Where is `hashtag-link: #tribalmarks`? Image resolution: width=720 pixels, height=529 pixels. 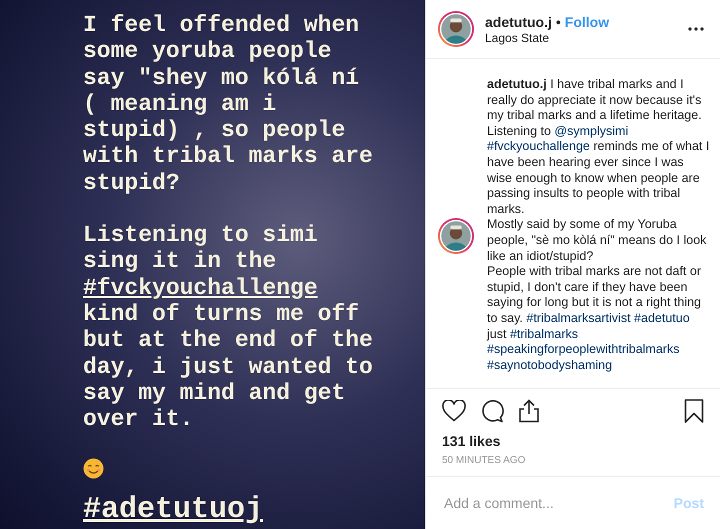
hashtag-link: #tribalmarks is located at coordinates (544, 333).